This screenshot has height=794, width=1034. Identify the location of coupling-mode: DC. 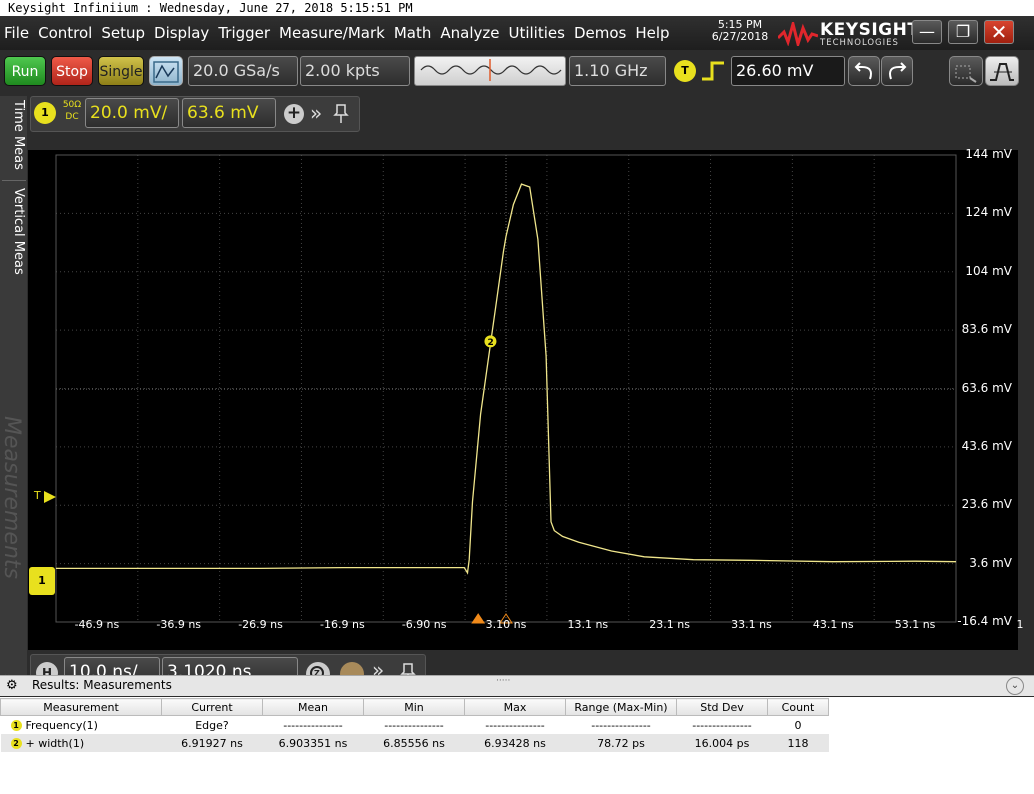
(72, 117).